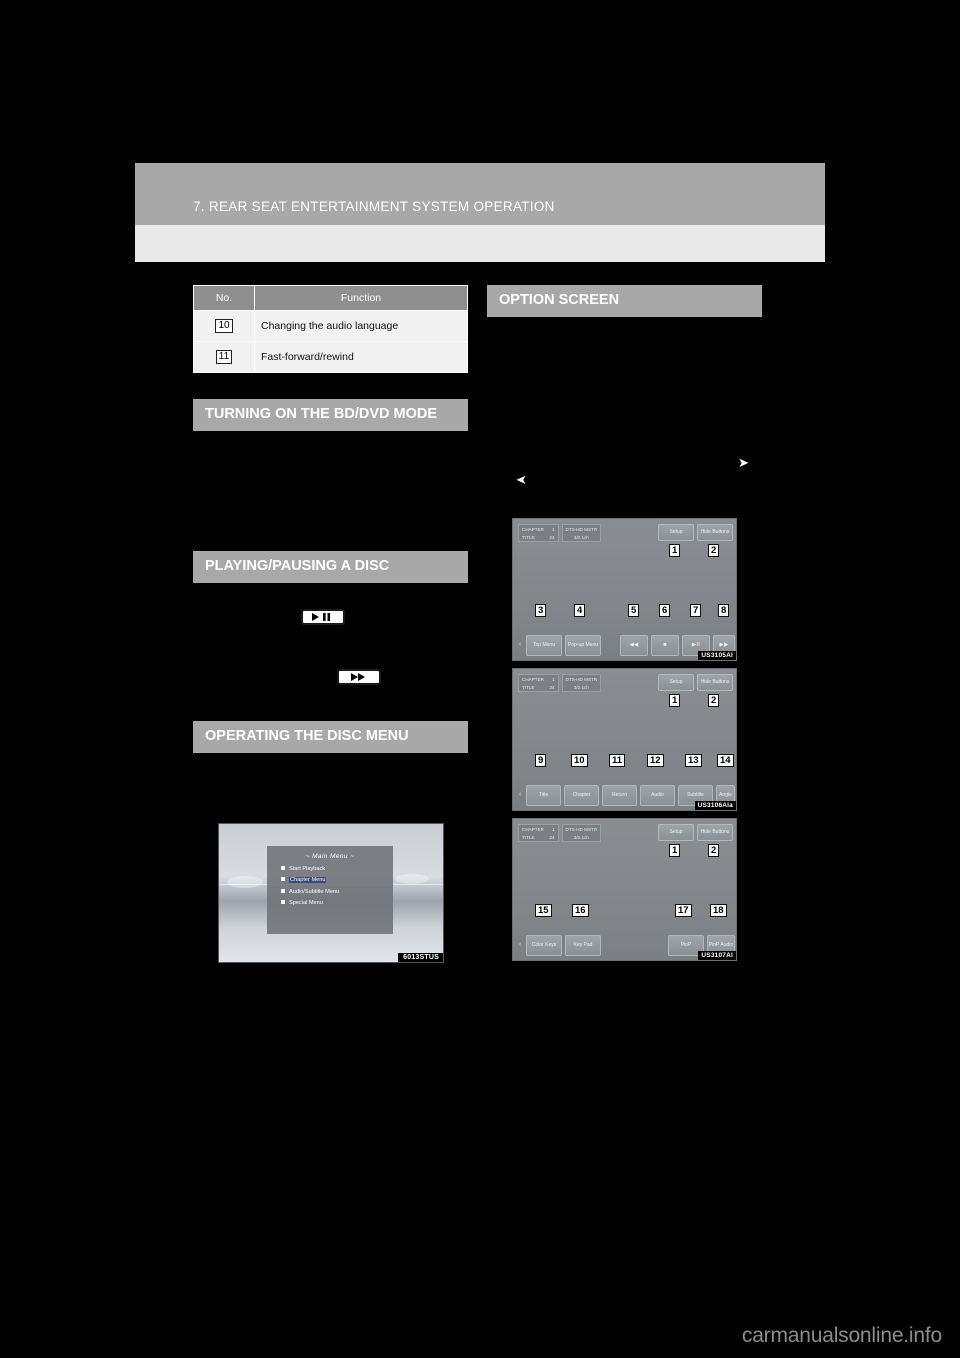 This screenshot has width=960, height=1358. I want to click on section-heading-option-screen: OPTION SCREEN, so click(624, 301).